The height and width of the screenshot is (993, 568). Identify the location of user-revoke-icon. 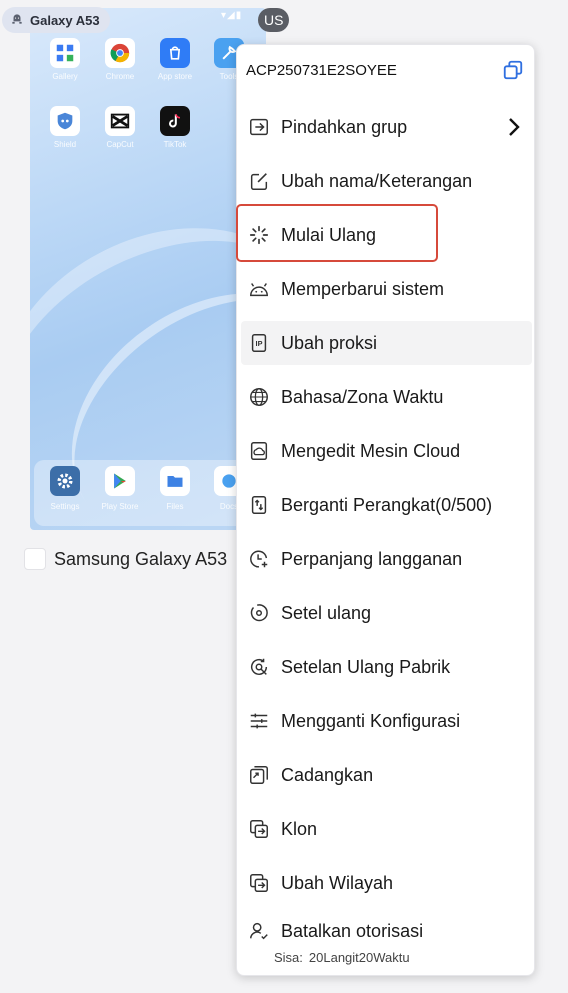
(259, 931).